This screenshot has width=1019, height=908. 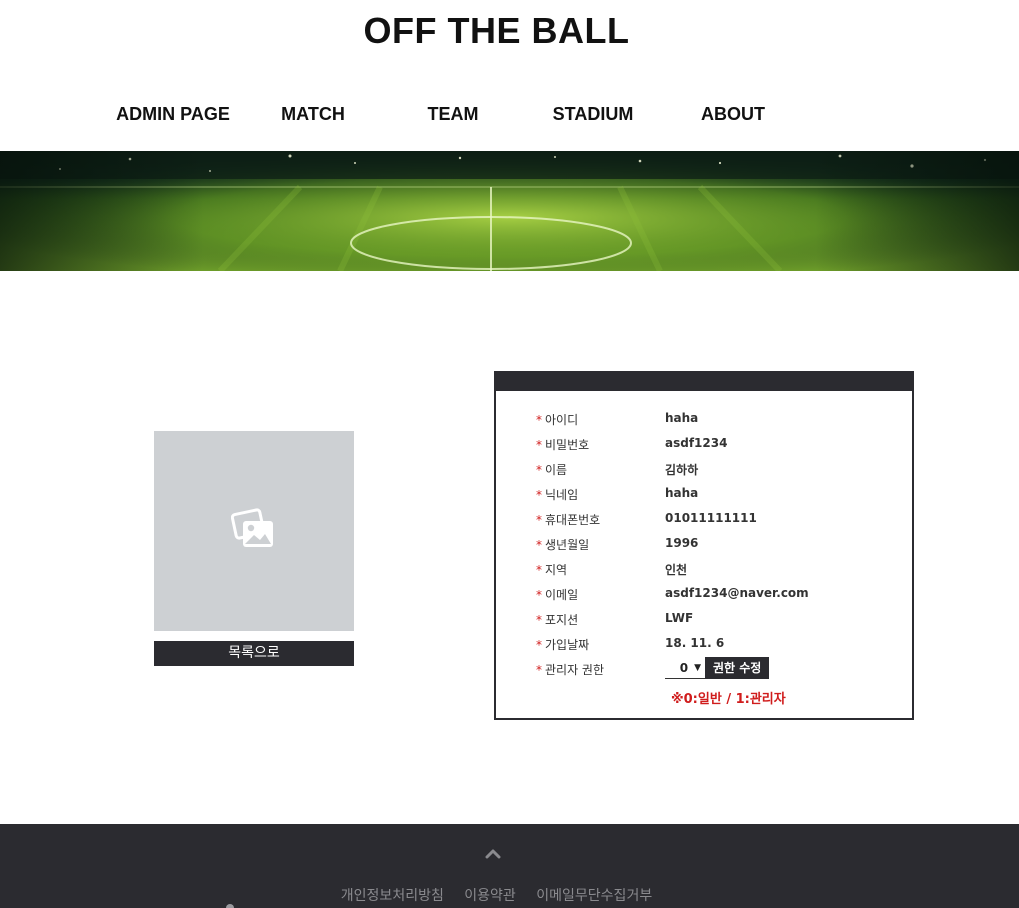 I want to click on info-row-region: * 지역 인천, so click(x=706, y=573).